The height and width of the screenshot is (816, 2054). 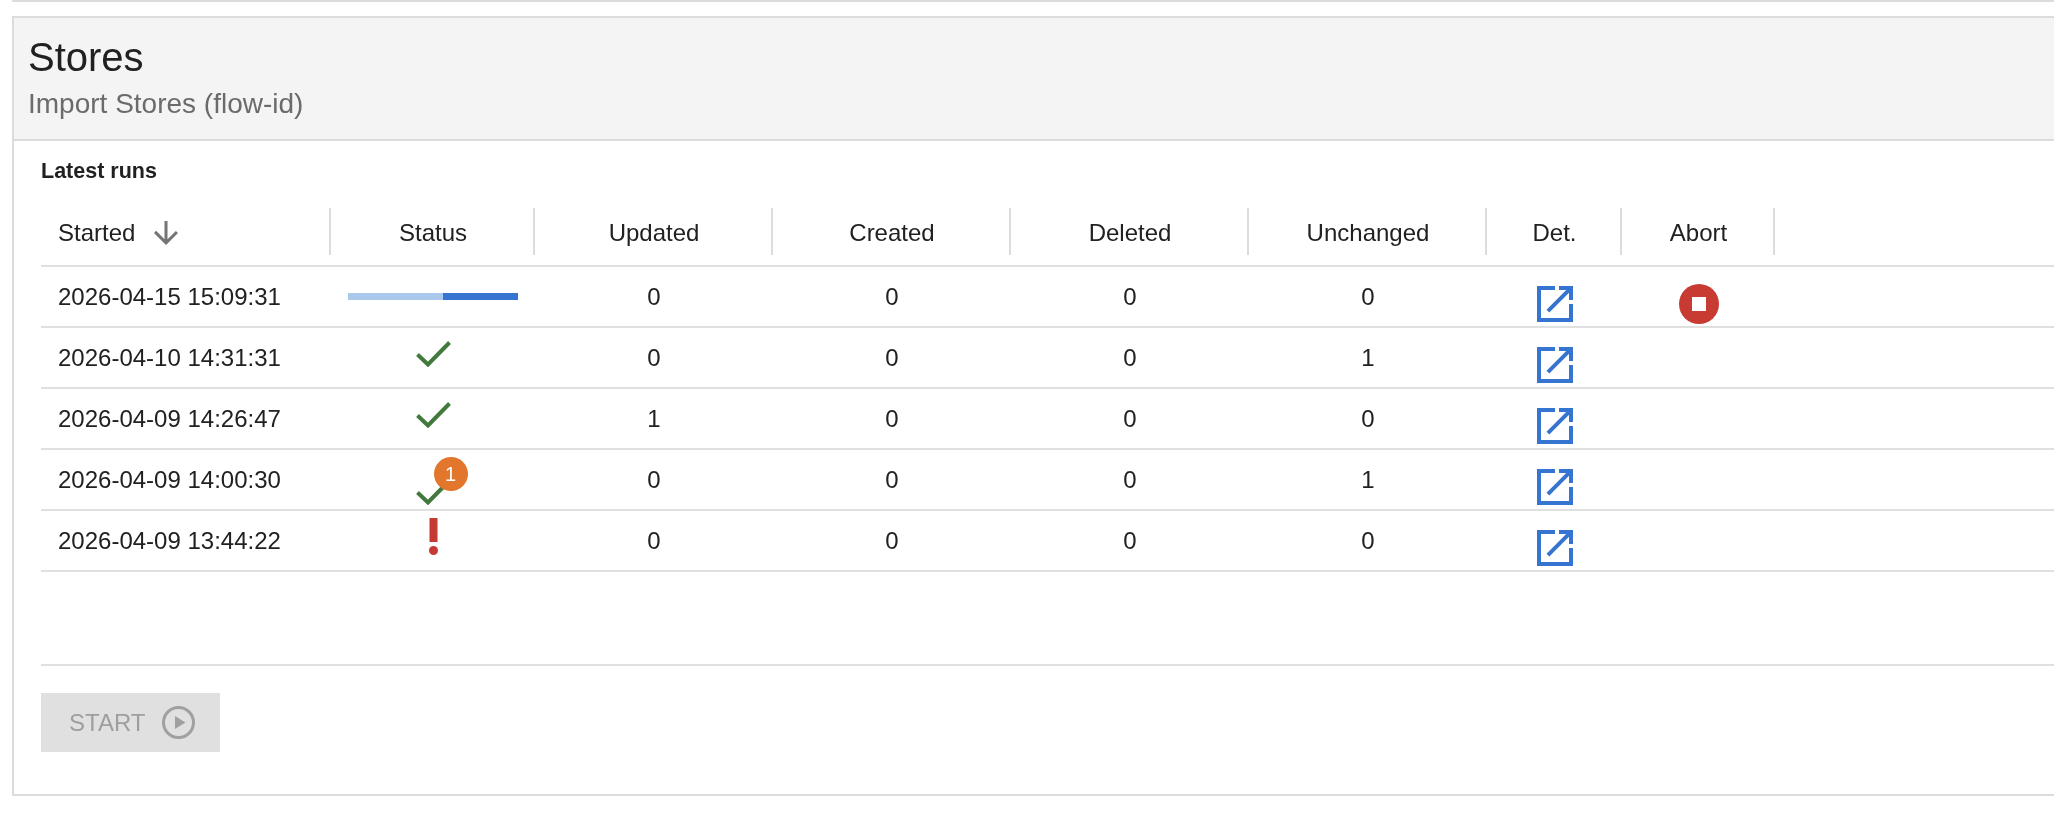 I want to click on table-cell: 2026-04-09 13:44:22, so click(x=186, y=540).